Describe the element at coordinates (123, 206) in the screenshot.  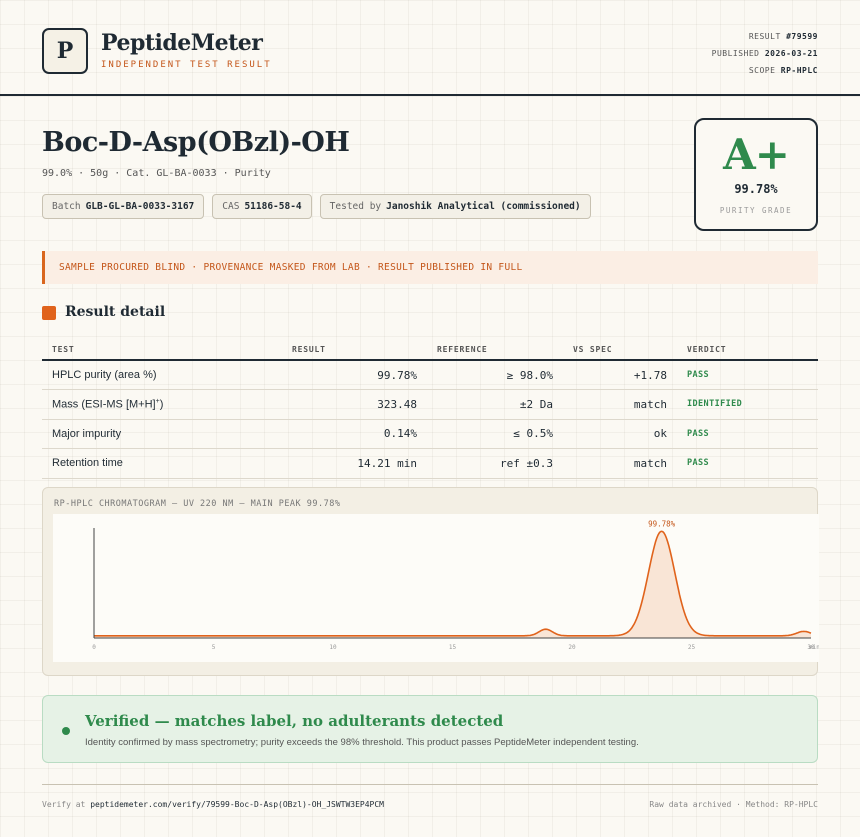
I see `batch-chip: Batch GLB-GL-BA-0033-3167` at that location.